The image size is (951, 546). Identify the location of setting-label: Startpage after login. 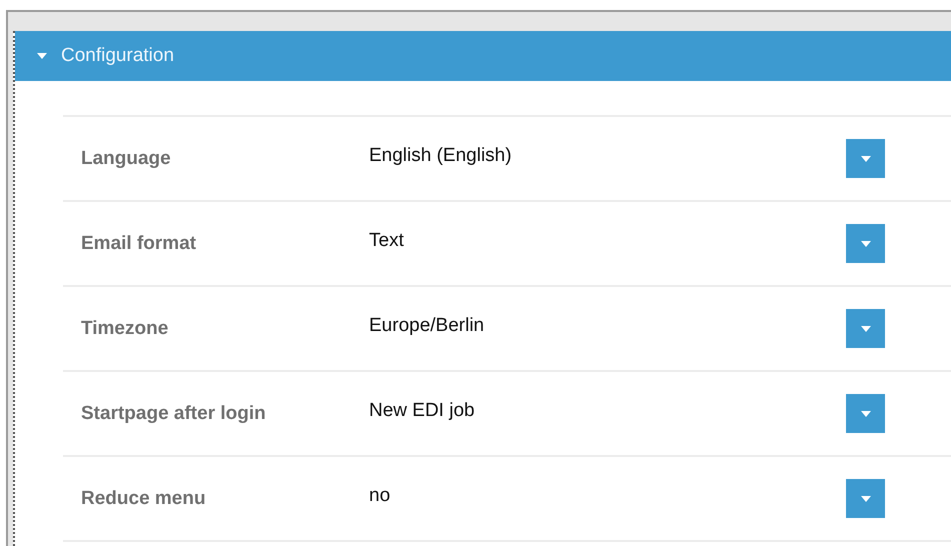
(173, 413).